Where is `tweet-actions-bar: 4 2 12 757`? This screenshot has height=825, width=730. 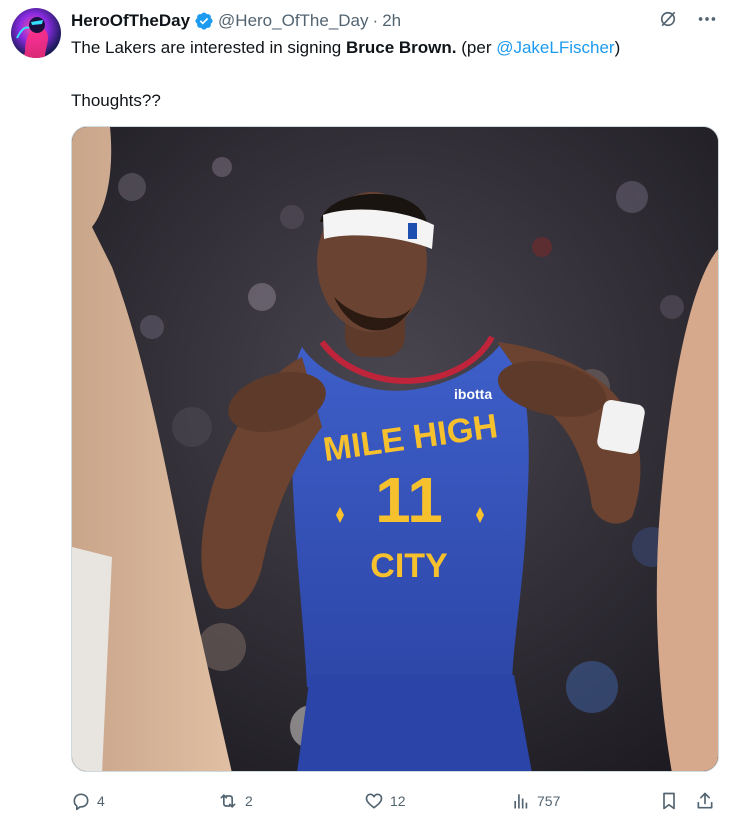
tweet-actions-bar: 4 2 12 757 is located at coordinates (395, 801).